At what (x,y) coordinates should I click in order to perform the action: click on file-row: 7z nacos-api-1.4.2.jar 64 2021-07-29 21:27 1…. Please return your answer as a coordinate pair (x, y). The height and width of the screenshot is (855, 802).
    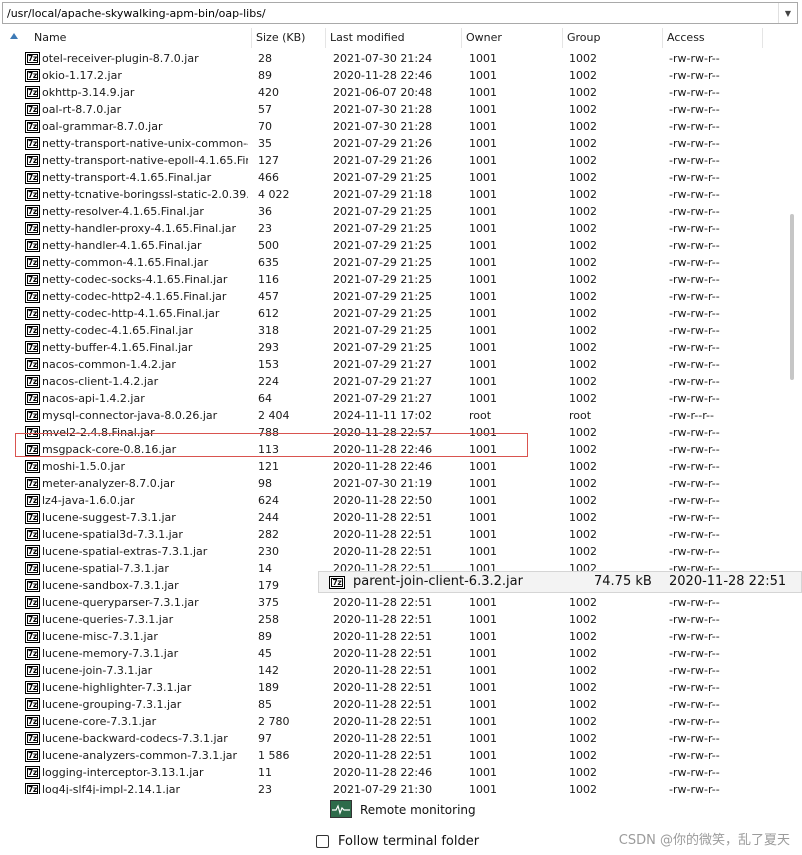
    Looking at the image, I should click on (395, 398).